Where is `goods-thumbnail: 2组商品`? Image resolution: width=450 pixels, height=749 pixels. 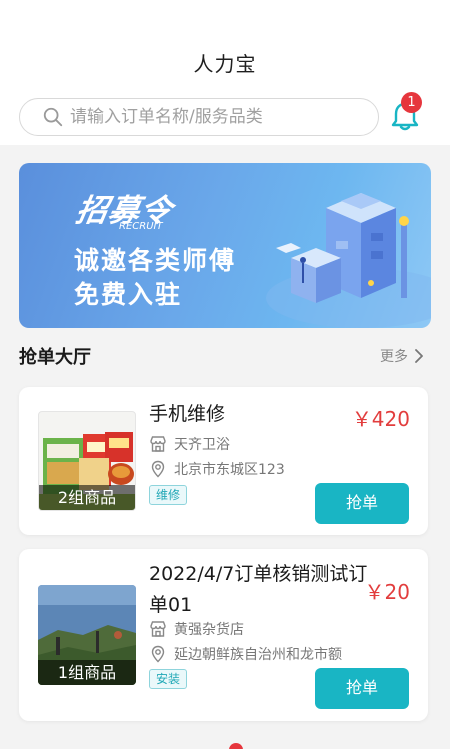
goods-thumbnail: 2组商品 is located at coordinates (87, 461).